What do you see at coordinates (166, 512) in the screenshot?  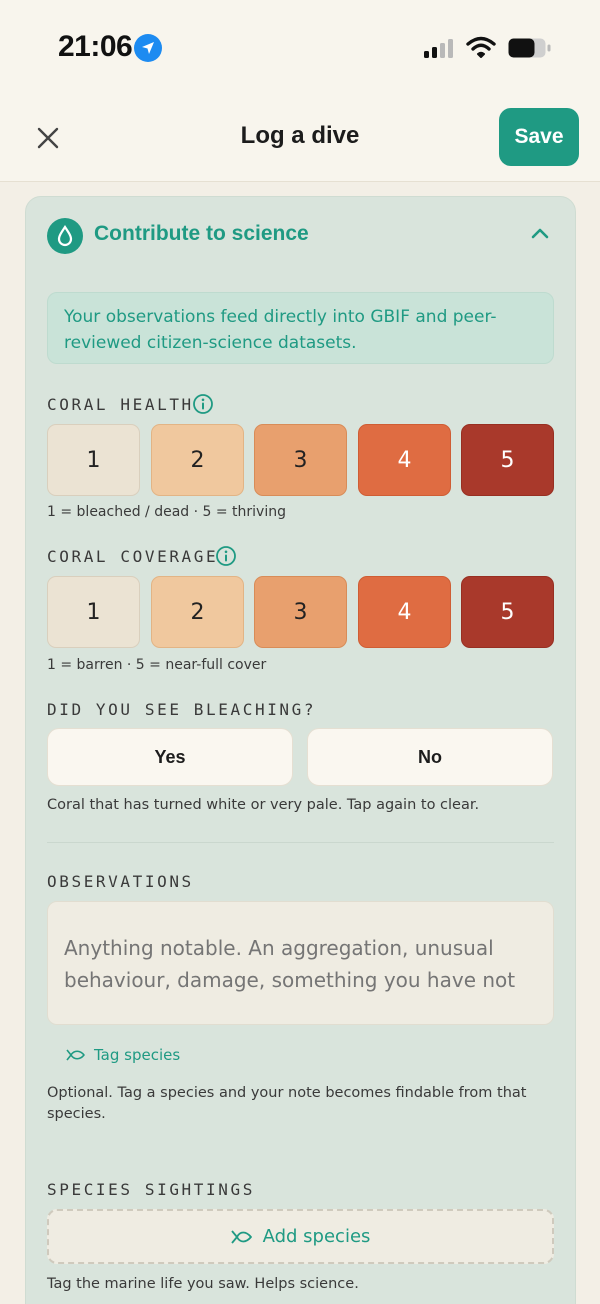 I see `coral-health-hint: 1 = bleached / dead · 5 = thriving` at bounding box center [166, 512].